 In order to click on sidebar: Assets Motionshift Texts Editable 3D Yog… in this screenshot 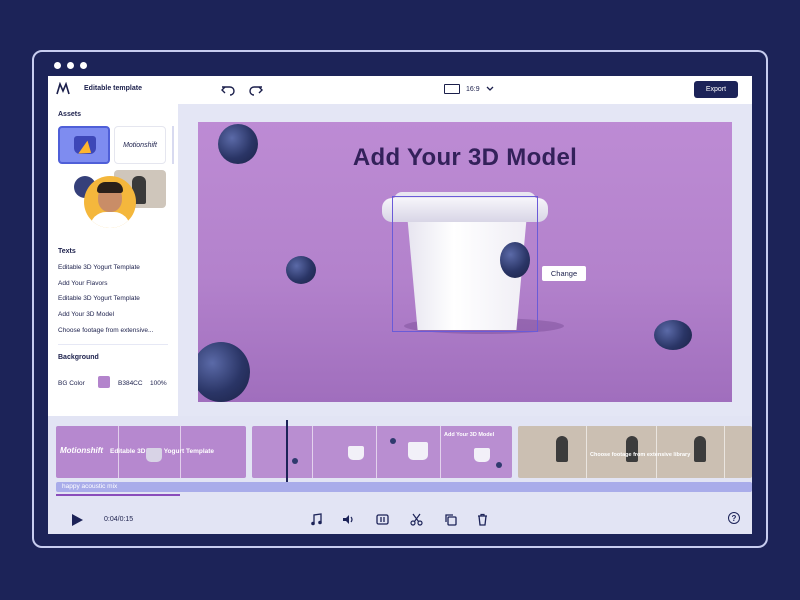, I will do `click(113, 260)`.